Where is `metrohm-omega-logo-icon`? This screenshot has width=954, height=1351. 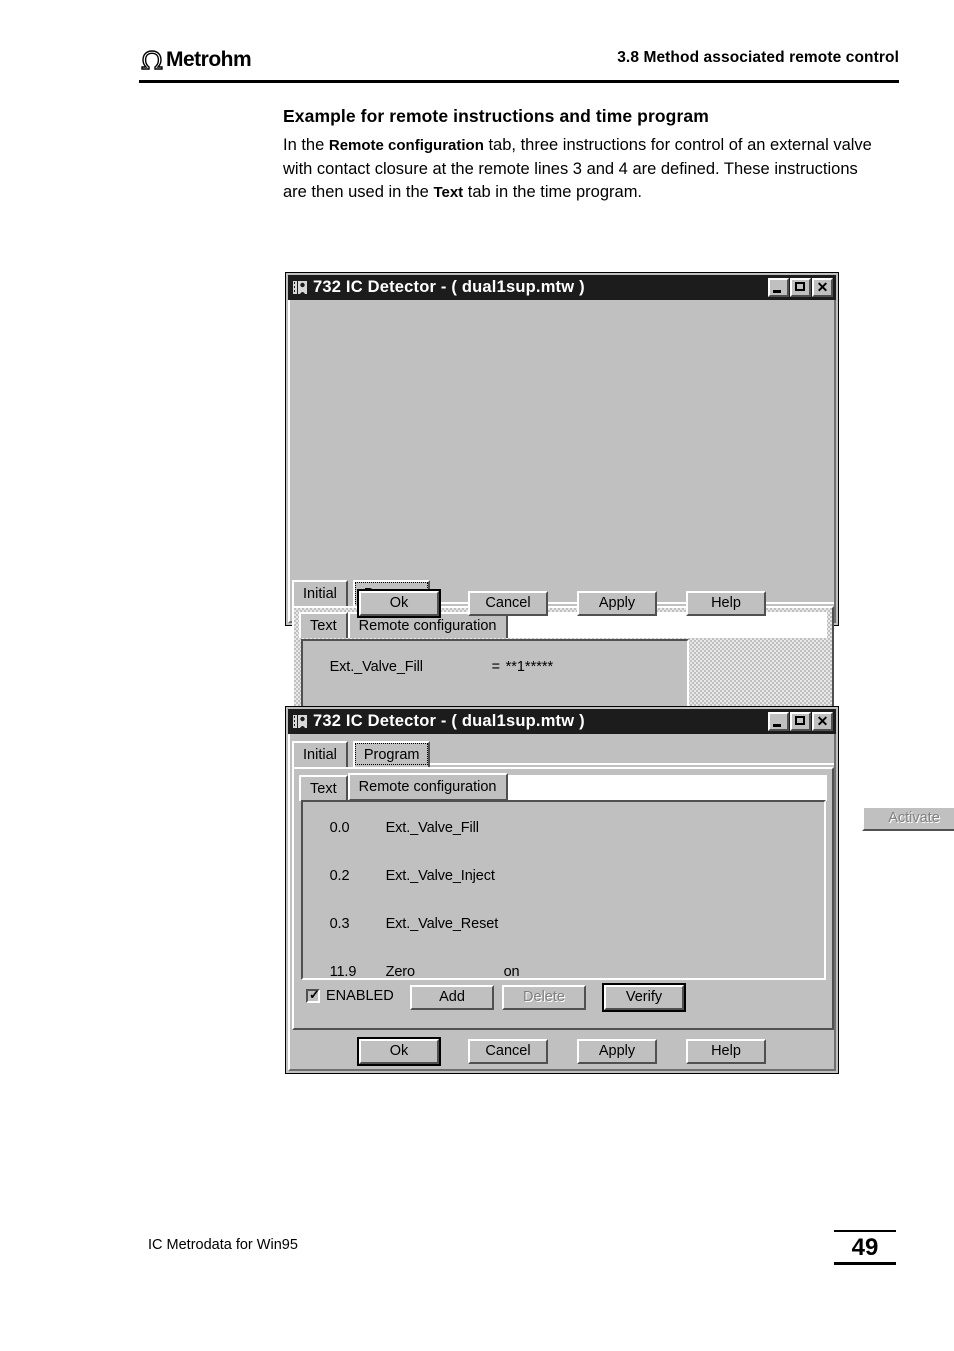 metrohm-omega-logo-icon is located at coordinates (152, 60).